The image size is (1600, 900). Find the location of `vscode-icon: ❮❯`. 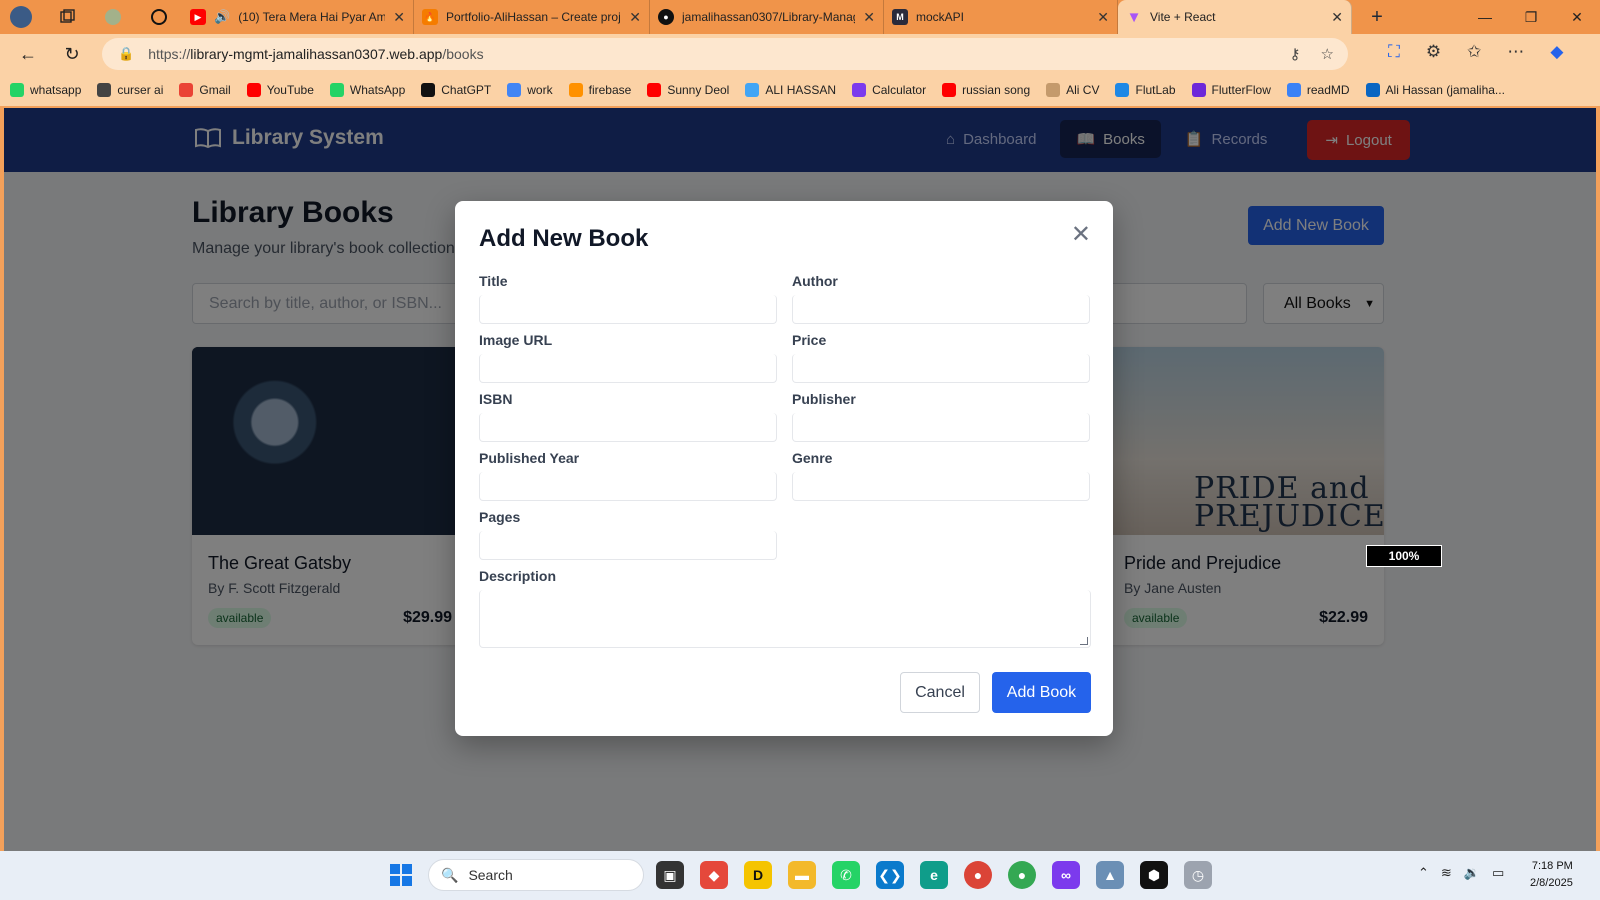

vscode-icon: ❮❯ is located at coordinates (890, 875).